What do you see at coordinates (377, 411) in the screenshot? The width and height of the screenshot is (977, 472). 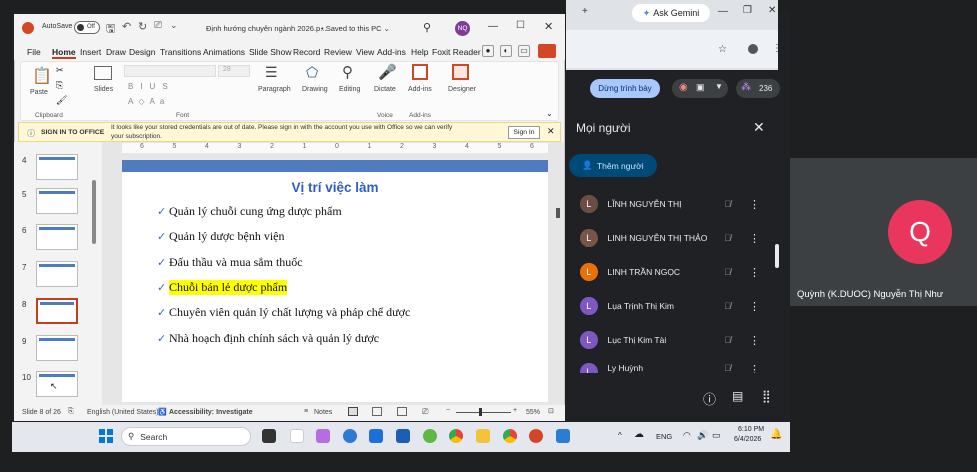 I see `slide-sorter-icon` at bounding box center [377, 411].